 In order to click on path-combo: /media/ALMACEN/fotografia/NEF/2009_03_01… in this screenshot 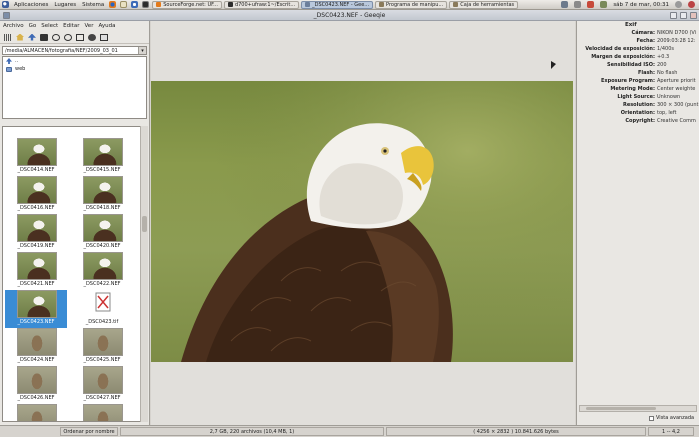, I will do `click(74, 50)`.